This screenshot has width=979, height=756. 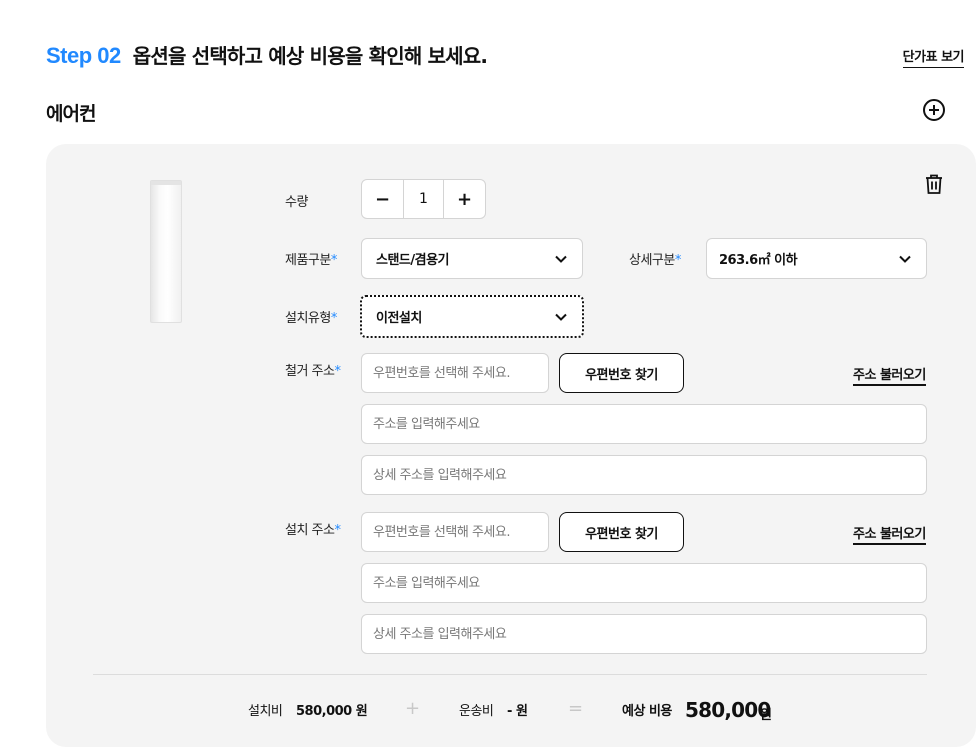 What do you see at coordinates (934, 184) in the screenshot?
I see `trash-icon` at bounding box center [934, 184].